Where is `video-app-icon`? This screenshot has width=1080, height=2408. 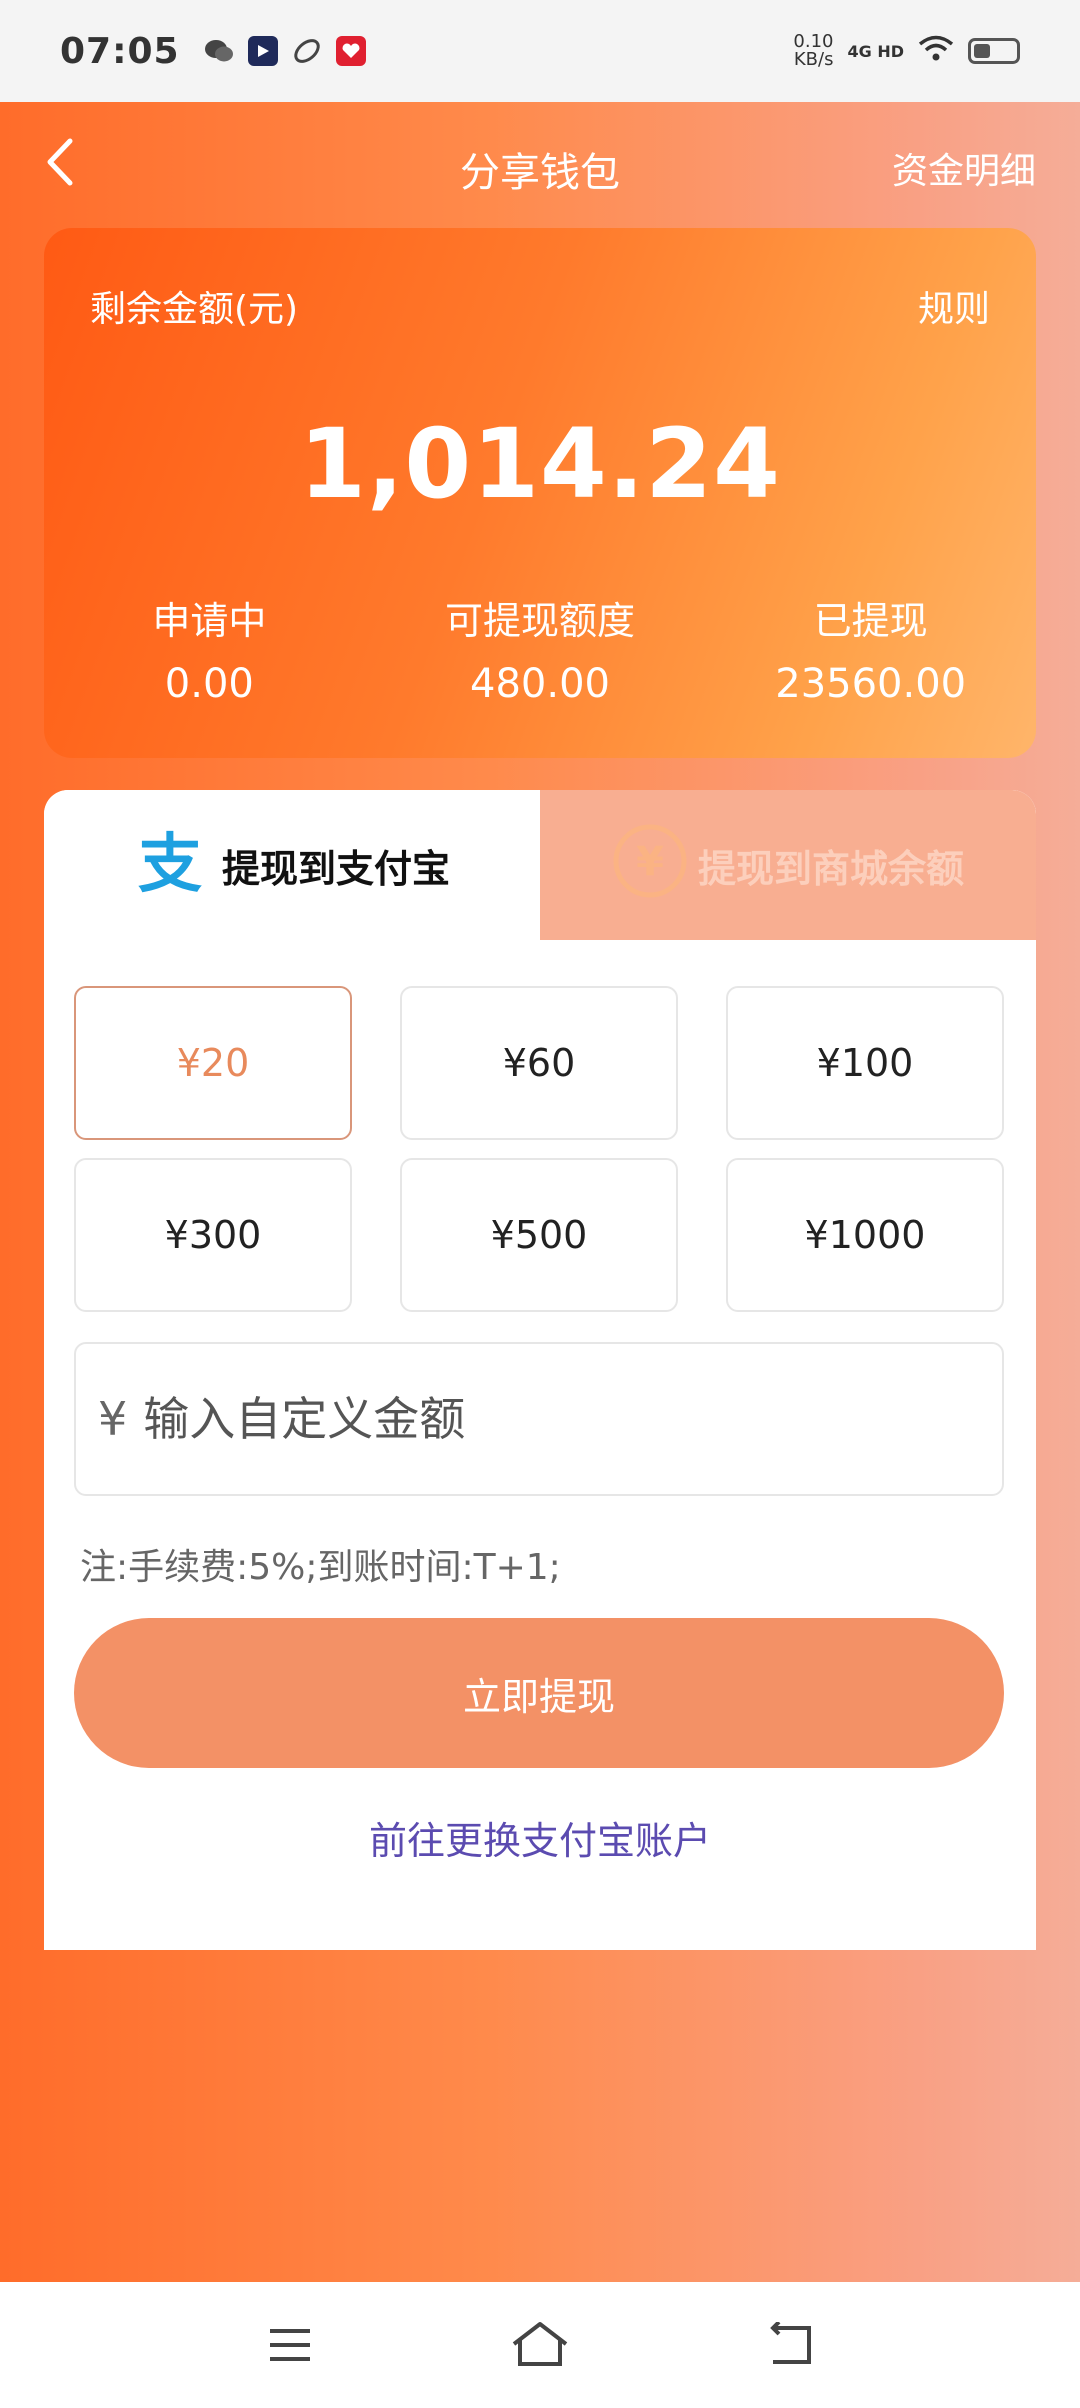 video-app-icon is located at coordinates (262, 51).